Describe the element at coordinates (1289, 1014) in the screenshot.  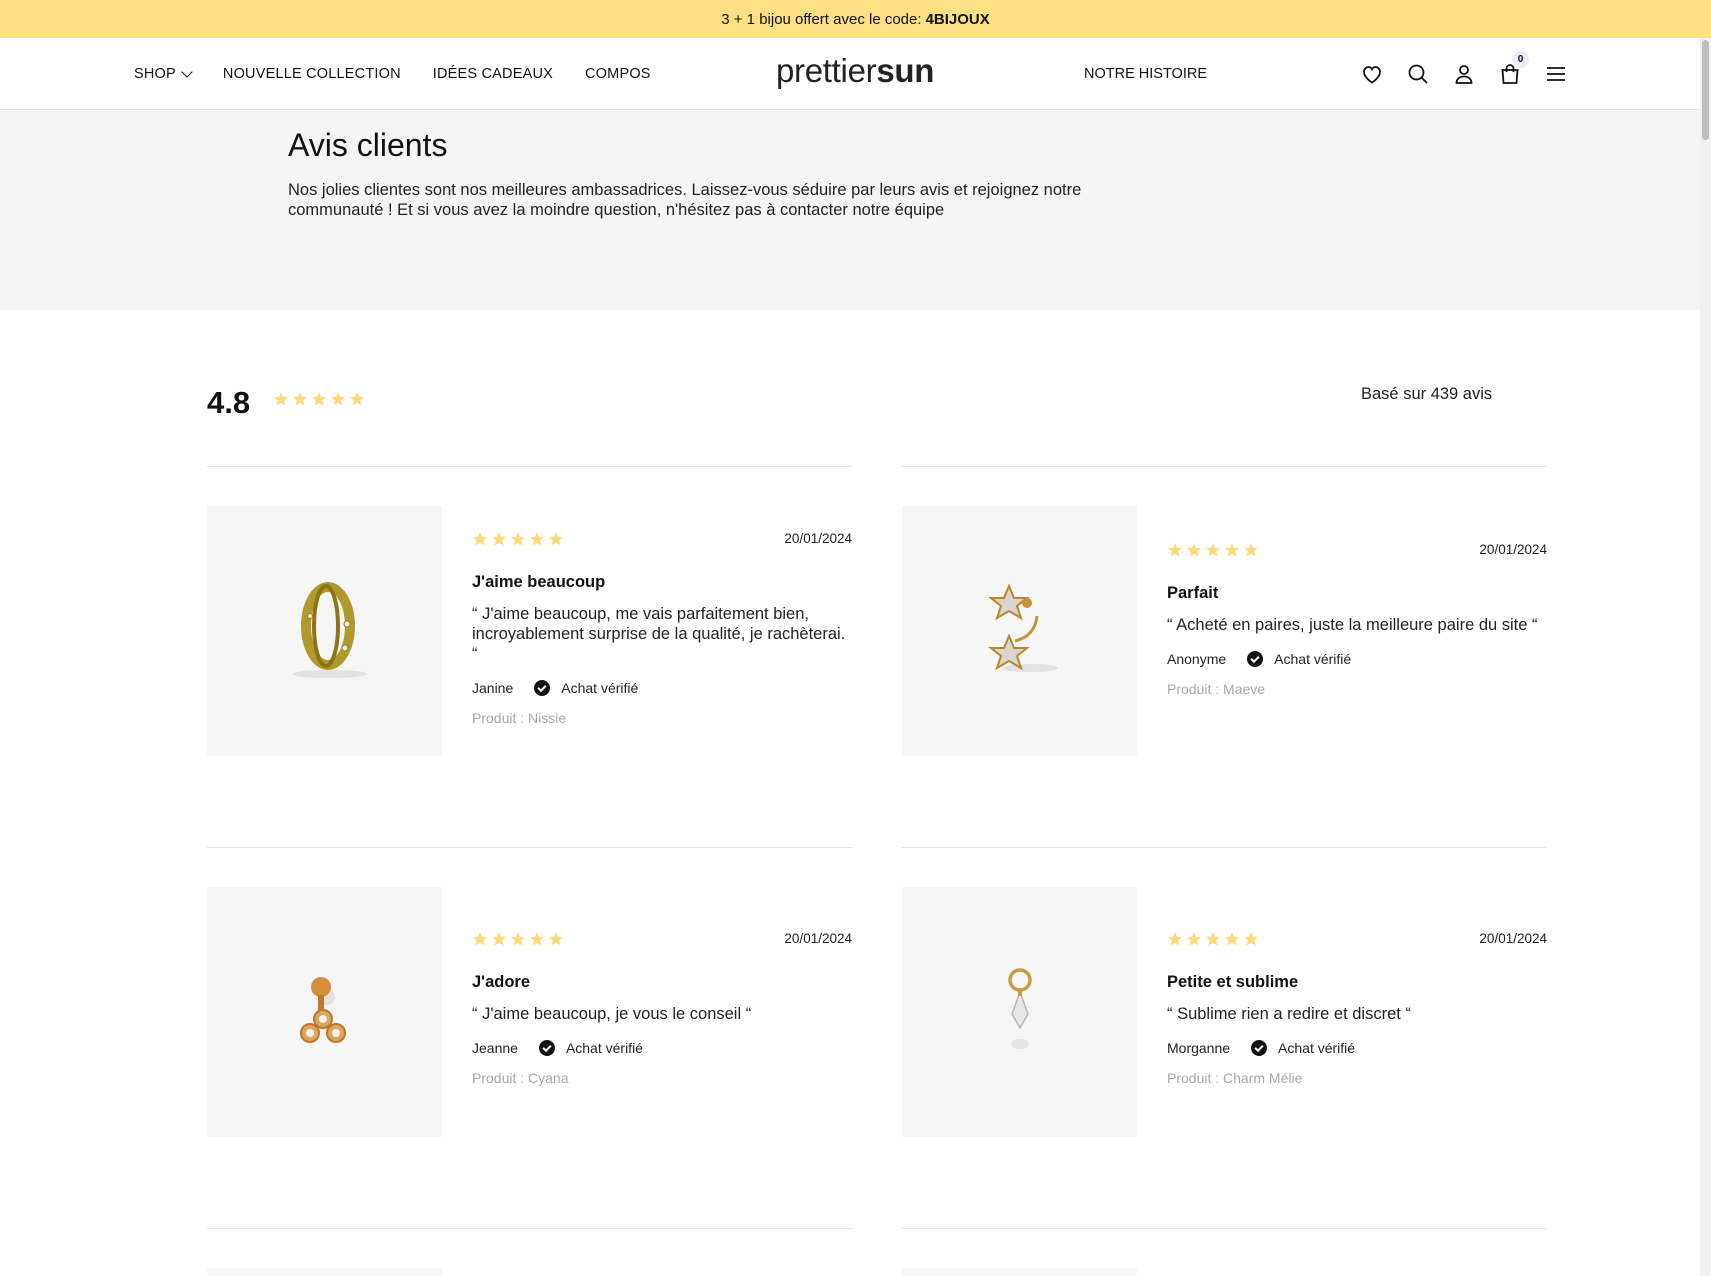
I see `review-body: “ Sublime rien a redire et discret “` at that location.